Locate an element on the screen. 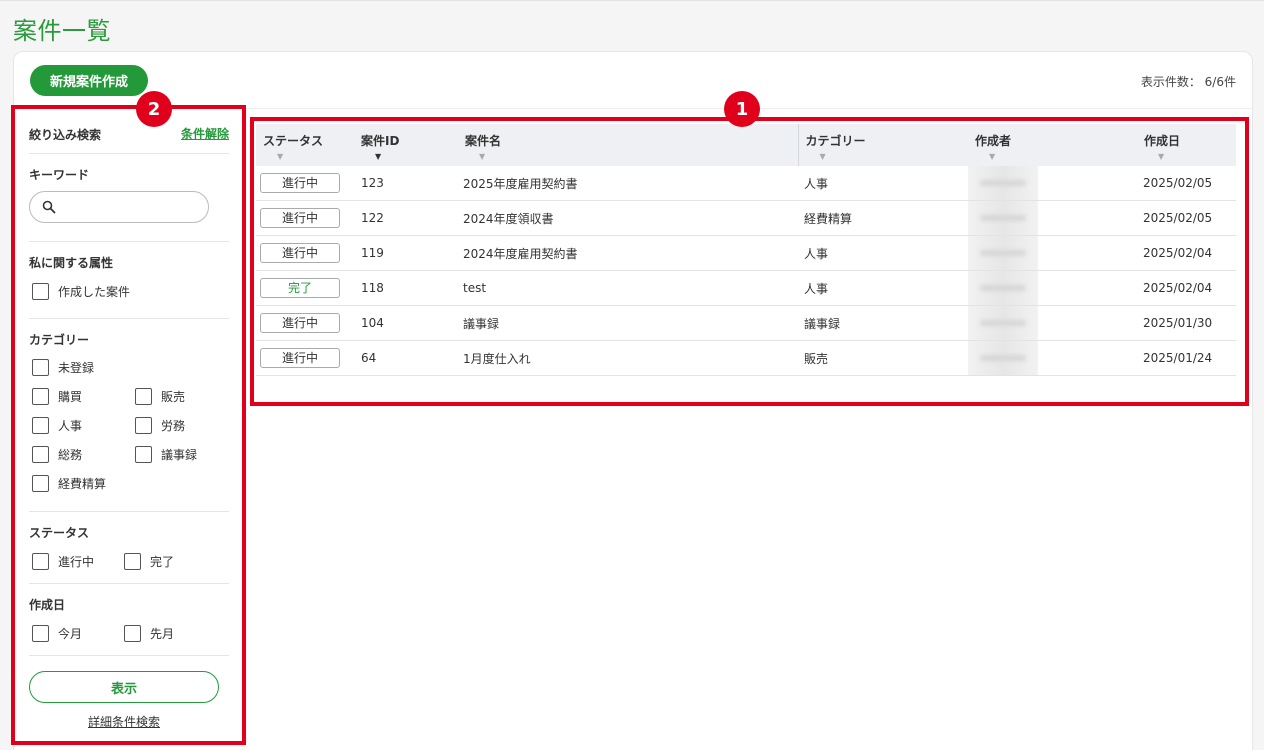 This screenshot has width=1264, height=750. case-category: 人事 is located at coordinates (816, 253).